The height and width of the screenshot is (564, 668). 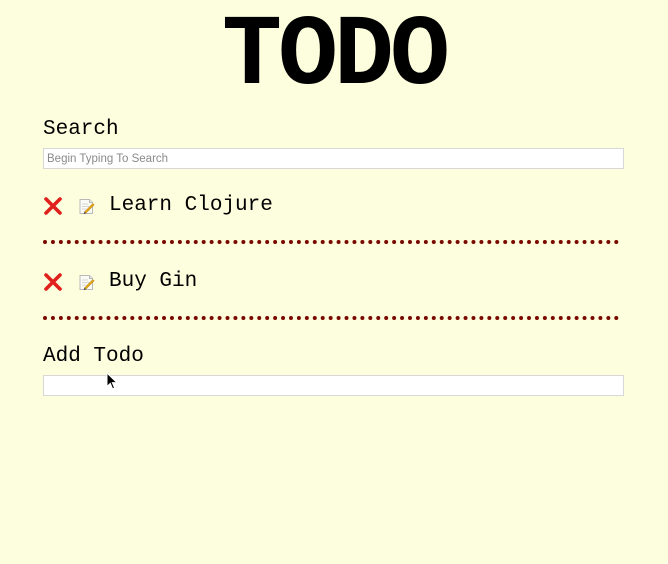 What do you see at coordinates (335, 57) in the screenshot?
I see `app-title: TODO` at bounding box center [335, 57].